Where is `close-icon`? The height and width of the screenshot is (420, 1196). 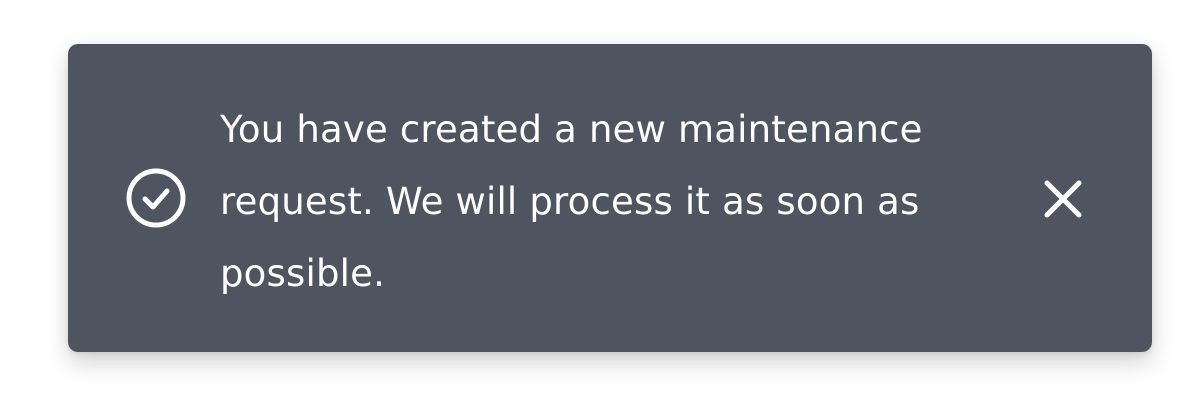
close-icon is located at coordinates (1063, 199).